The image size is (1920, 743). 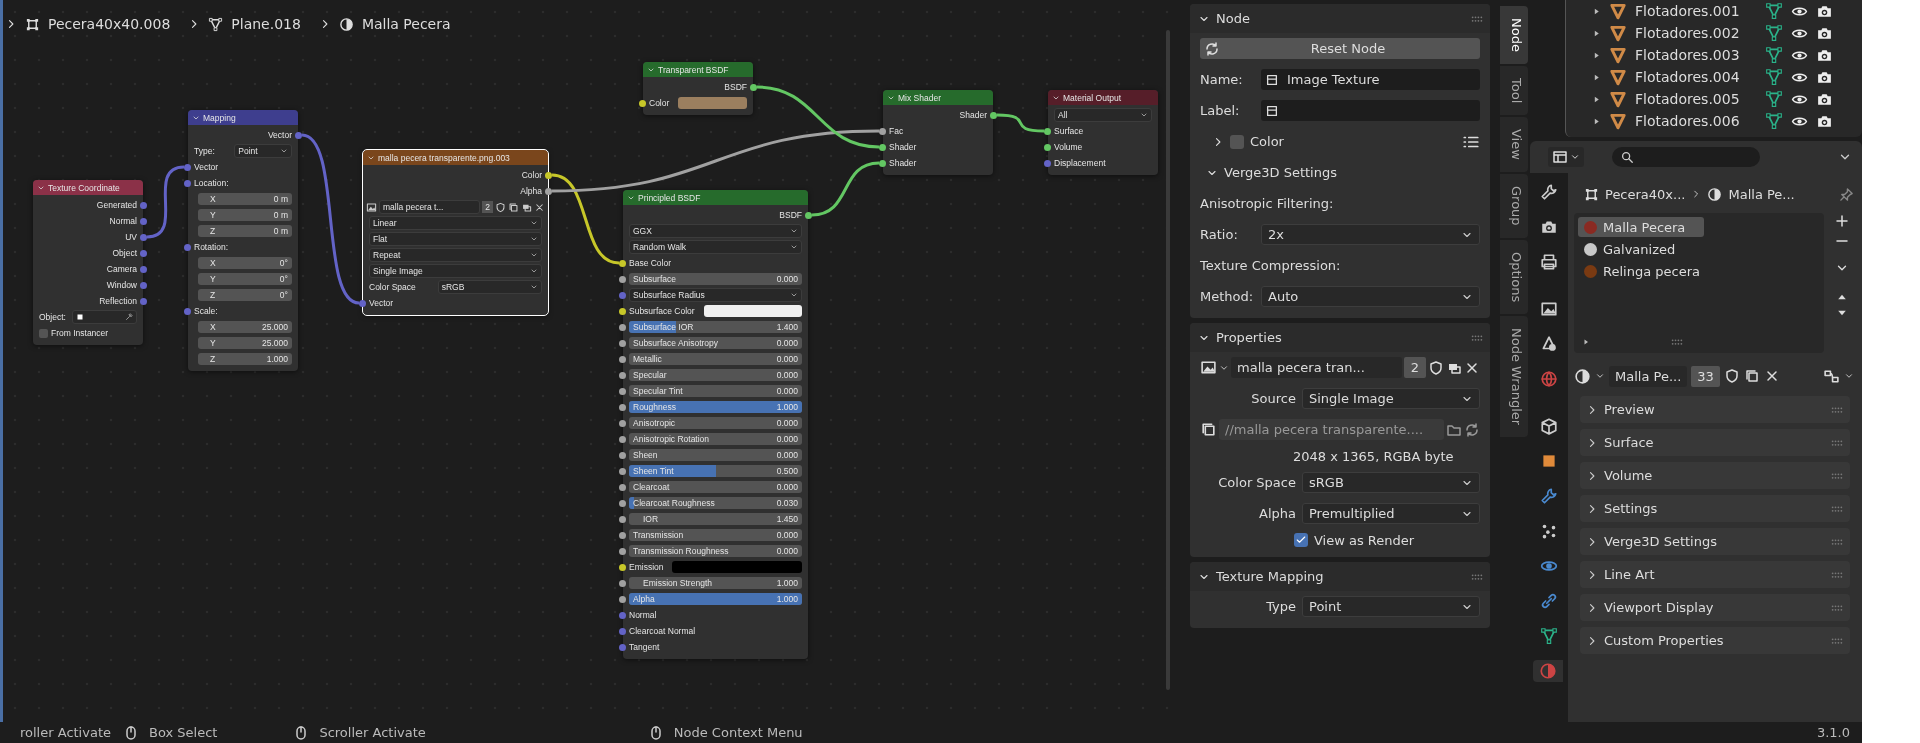 What do you see at coordinates (1103, 115) in the screenshot?
I see `dropdown: All` at bounding box center [1103, 115].